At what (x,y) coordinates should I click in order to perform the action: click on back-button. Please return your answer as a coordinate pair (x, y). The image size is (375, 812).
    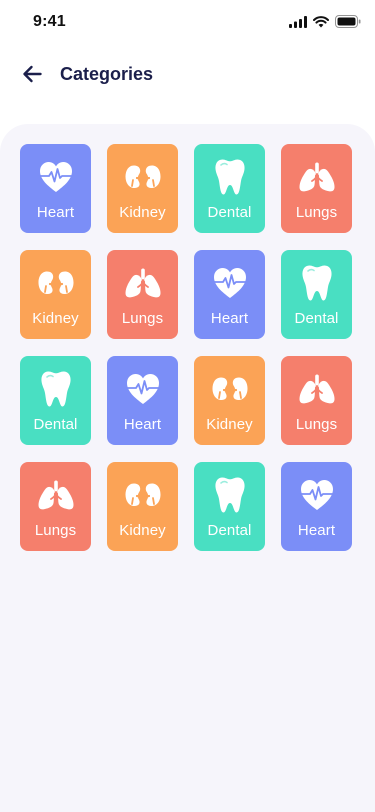
    Looking at the image, I should click on (32, 76).